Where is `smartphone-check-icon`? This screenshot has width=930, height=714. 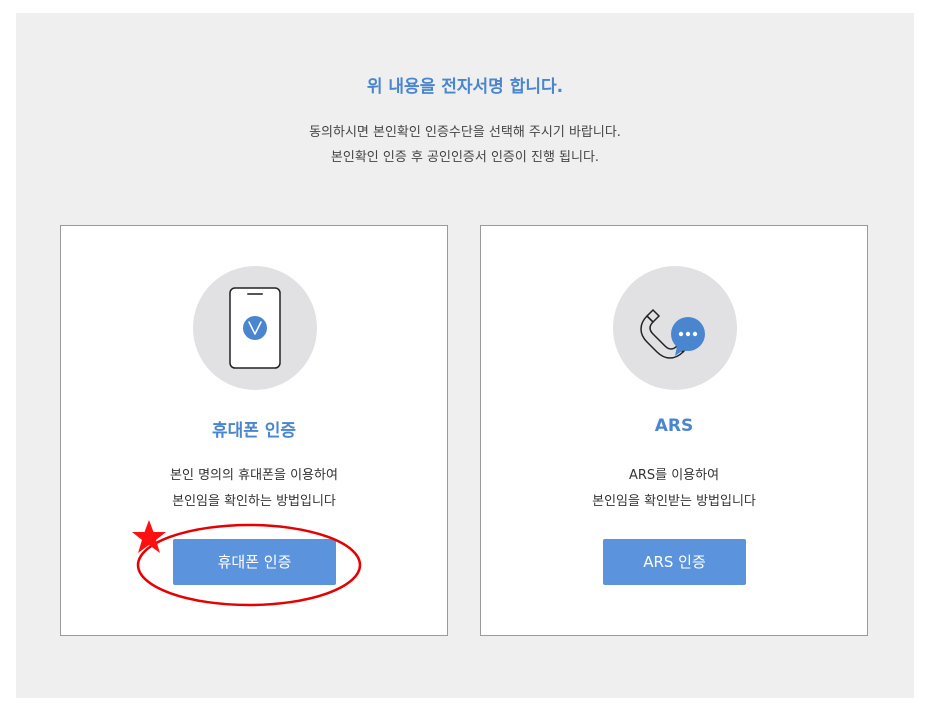 smartphone-check-icon is located at coordinates (255, 328).